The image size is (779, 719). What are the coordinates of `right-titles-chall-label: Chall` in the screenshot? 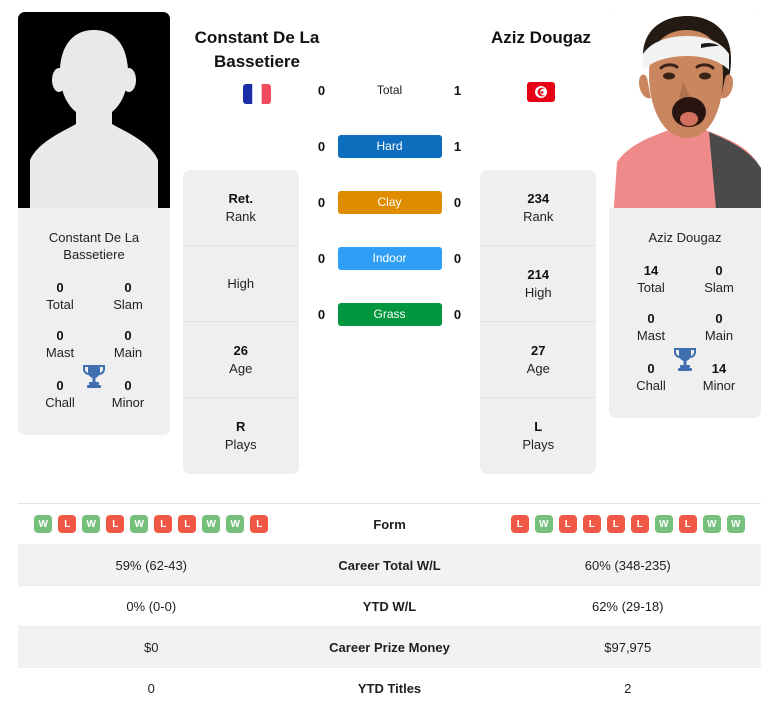 It's located at (651, 385).